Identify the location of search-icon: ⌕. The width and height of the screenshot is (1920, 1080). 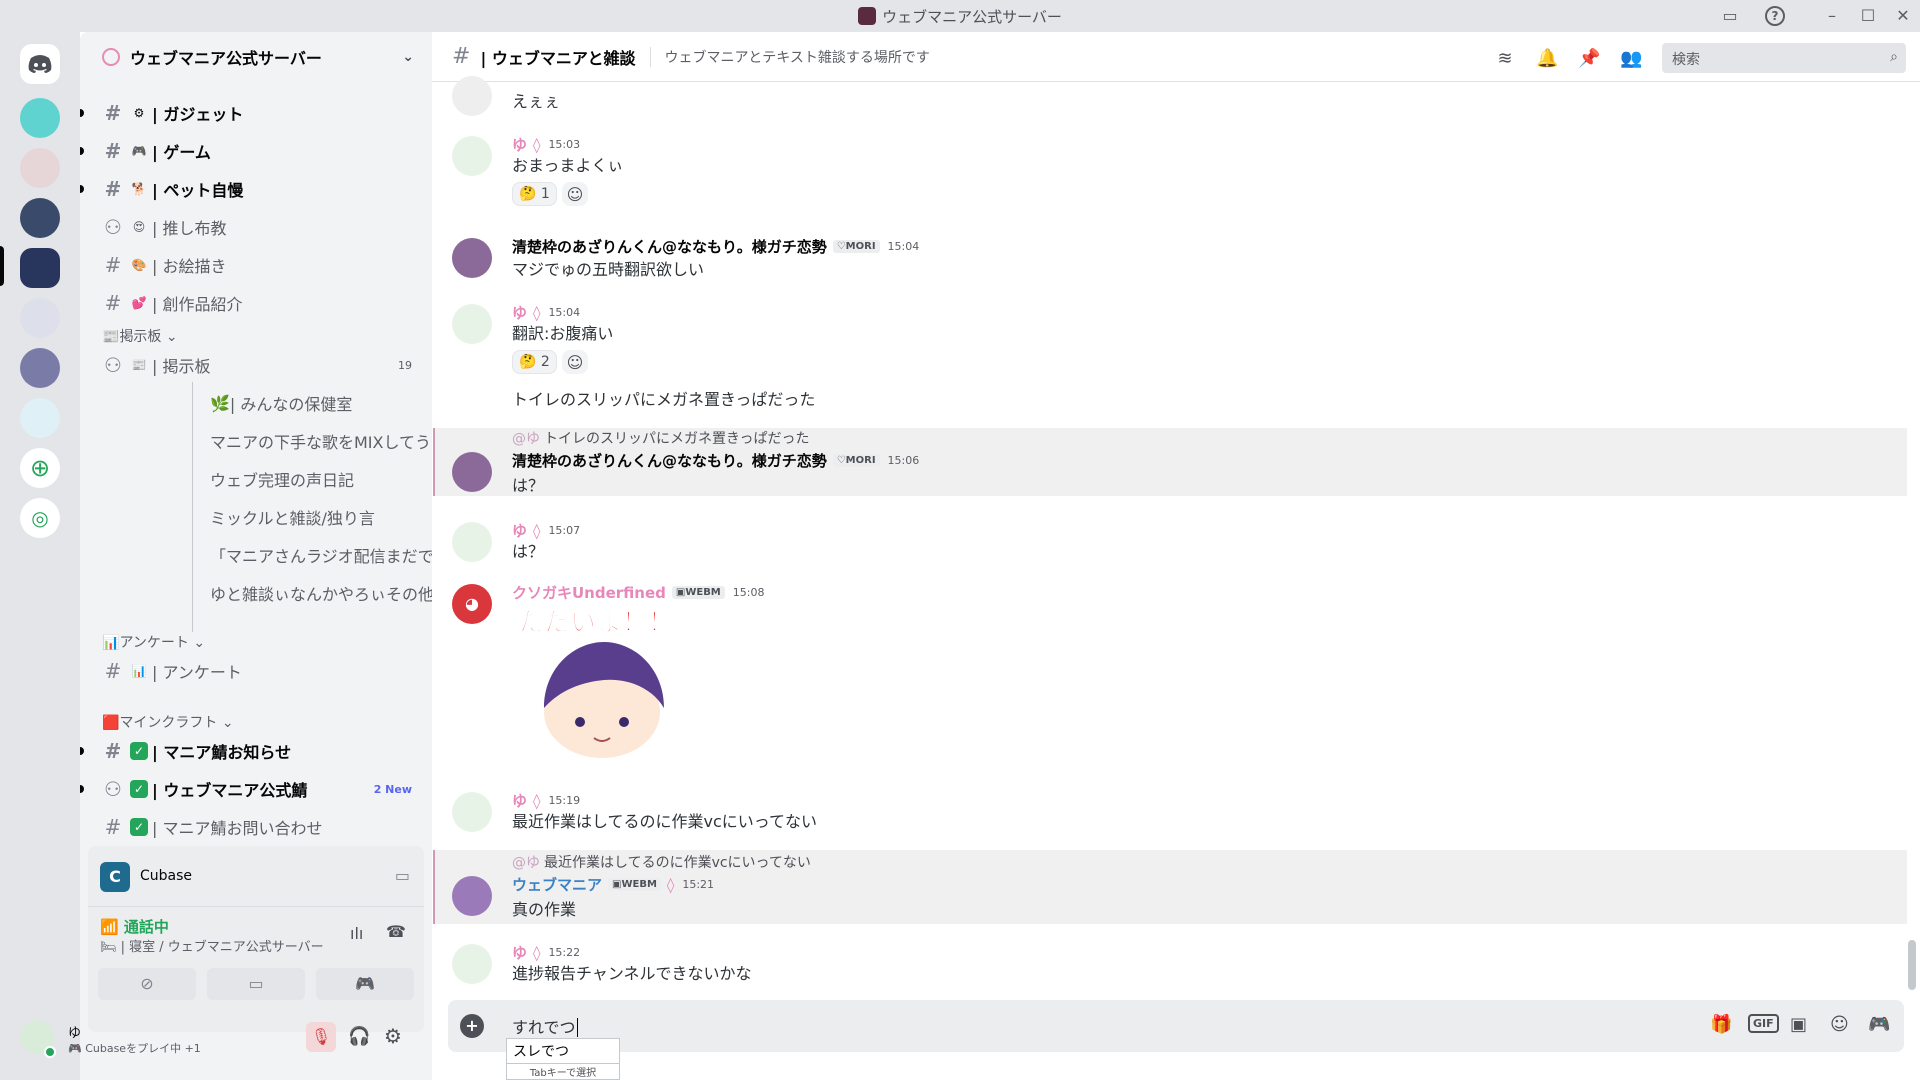
(1894, 57).